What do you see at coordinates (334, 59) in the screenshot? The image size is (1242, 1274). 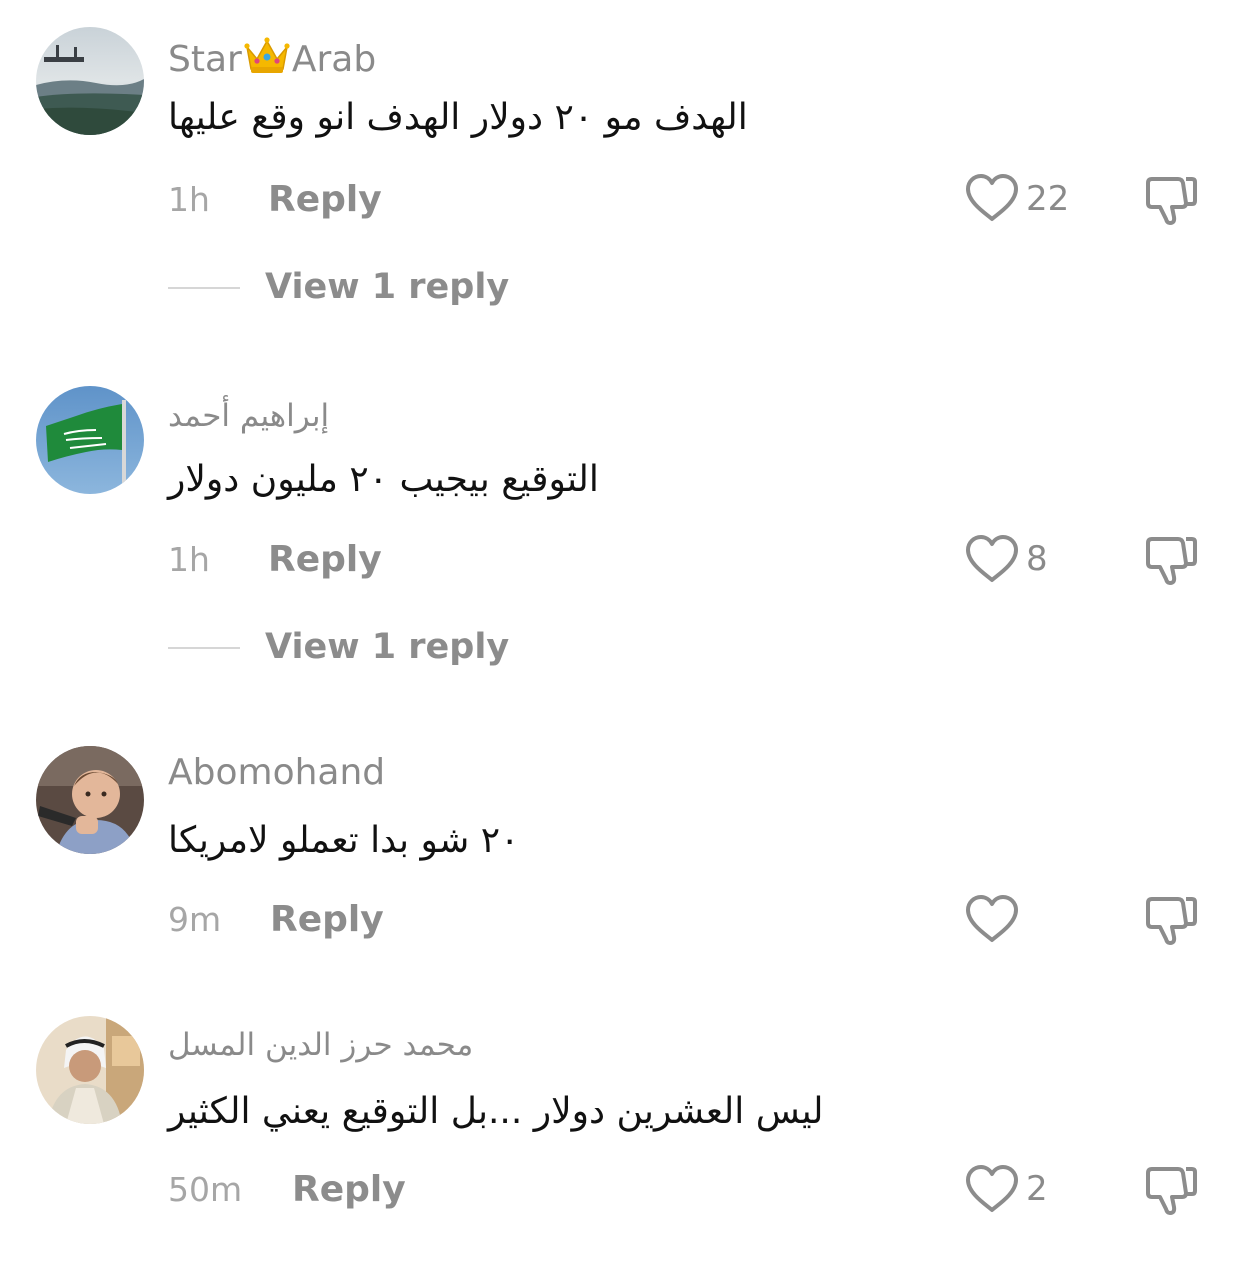 I see `username-part: Arab` at bounding box center [334, 59].